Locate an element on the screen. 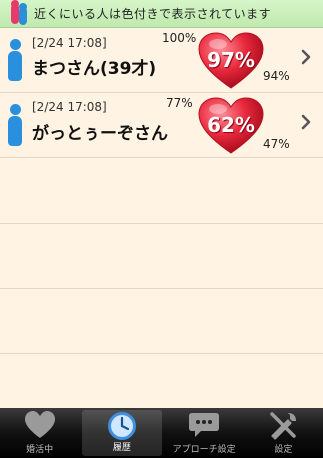 The height and width of the screenshot is (458, 323). tab-history: 履歴 is located at coordinates (122, 433).